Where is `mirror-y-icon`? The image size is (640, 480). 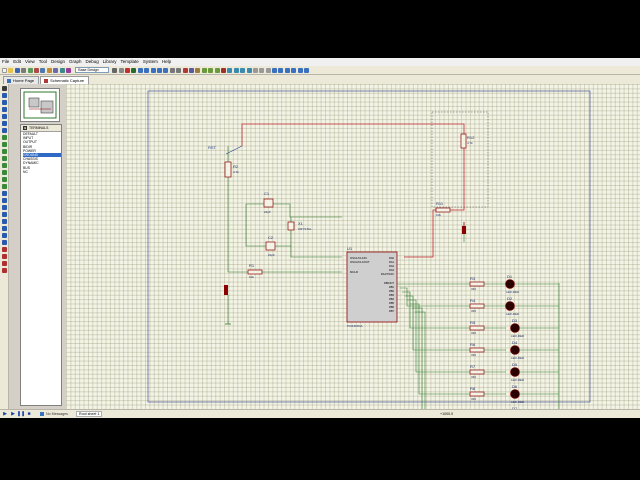
mirror-y-icon is located at coordinates (4, 270).